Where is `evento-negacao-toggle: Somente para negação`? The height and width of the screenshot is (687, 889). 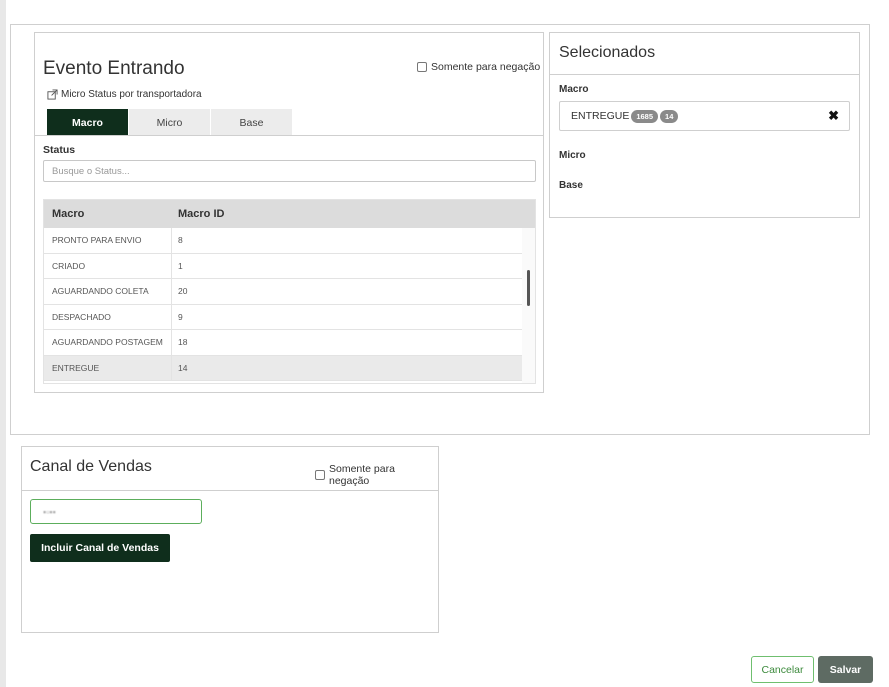 evento-negacao-toggle: Somente para negação is located at coordinates (478, 67).